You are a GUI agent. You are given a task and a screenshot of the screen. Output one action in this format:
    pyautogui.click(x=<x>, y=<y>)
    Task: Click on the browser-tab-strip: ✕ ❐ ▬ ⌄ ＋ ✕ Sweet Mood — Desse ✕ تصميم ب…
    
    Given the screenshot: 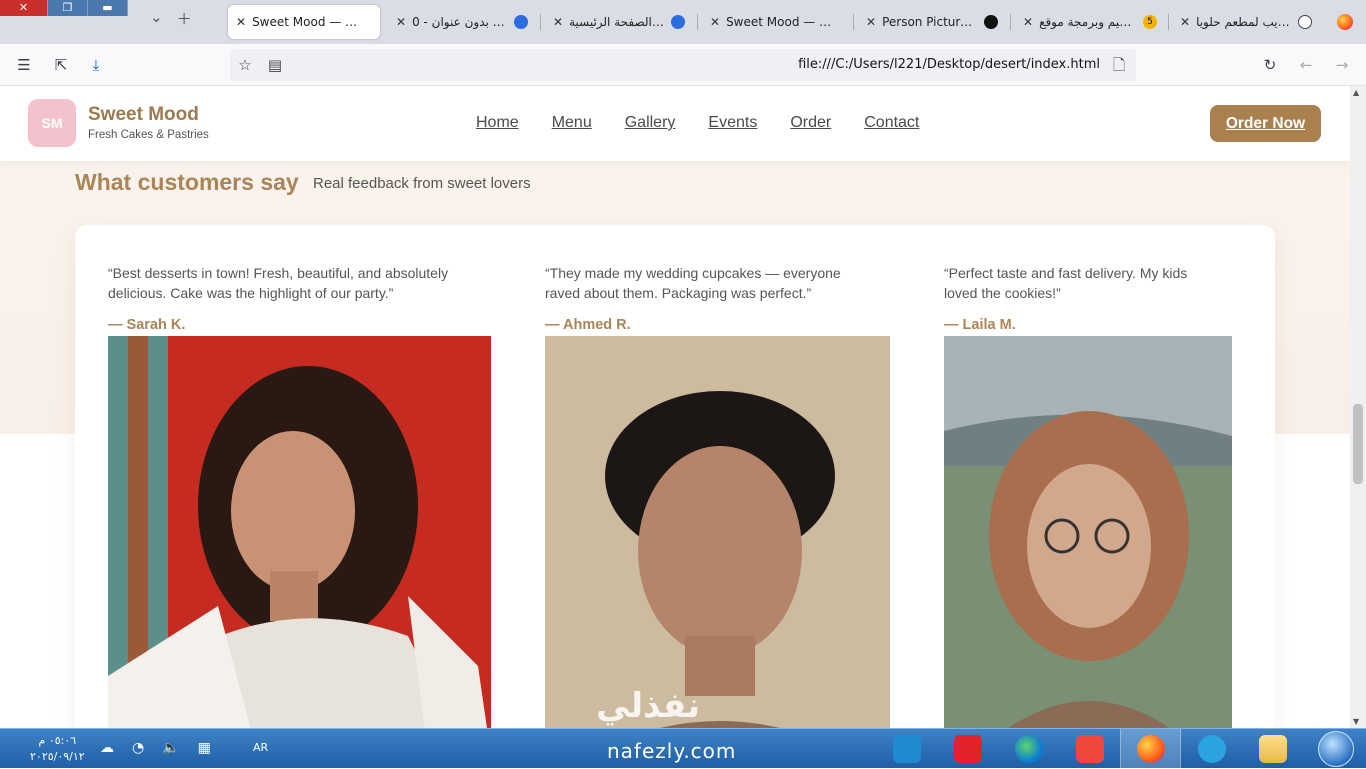 What is the action you would take?
    pyautogui.click(x=683, y=22)
    